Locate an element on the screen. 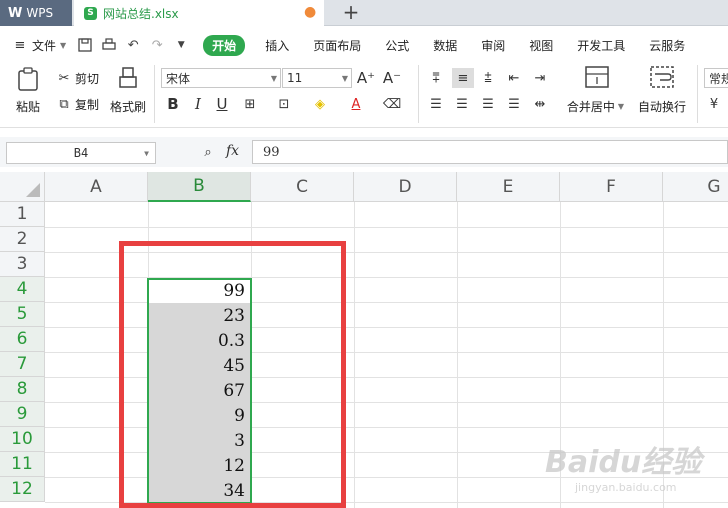 This screenshot has width=728, height=508. cell-b10: 3 is located at coordinates (199, 440).